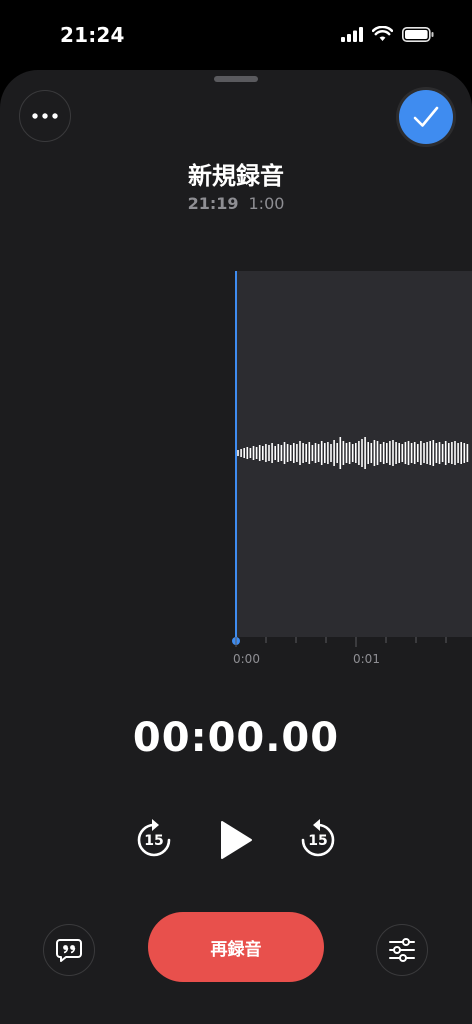 The width and height of the screenshot is (472, 1024). What do you see at coordinates (366, 659) in the screenshot?
I see `tick-label: 0:01` at bounding box center [366, 659].